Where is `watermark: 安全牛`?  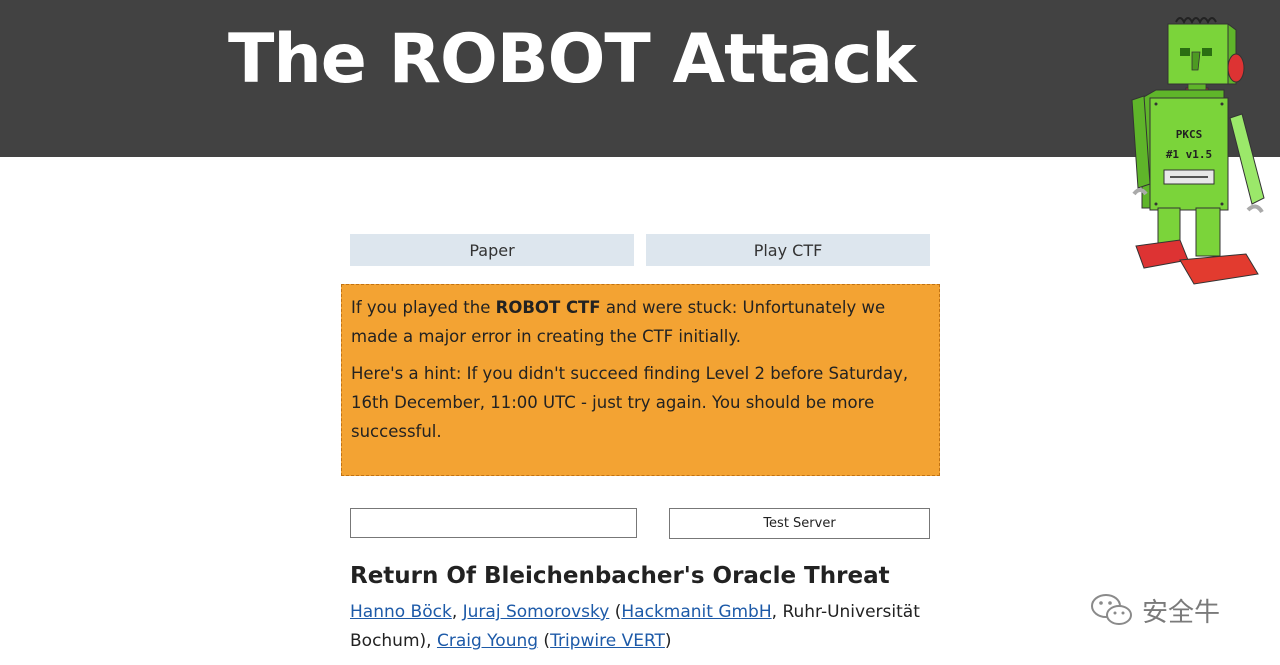 watermark: 安全牛 is located at coordinates (1154, 610).